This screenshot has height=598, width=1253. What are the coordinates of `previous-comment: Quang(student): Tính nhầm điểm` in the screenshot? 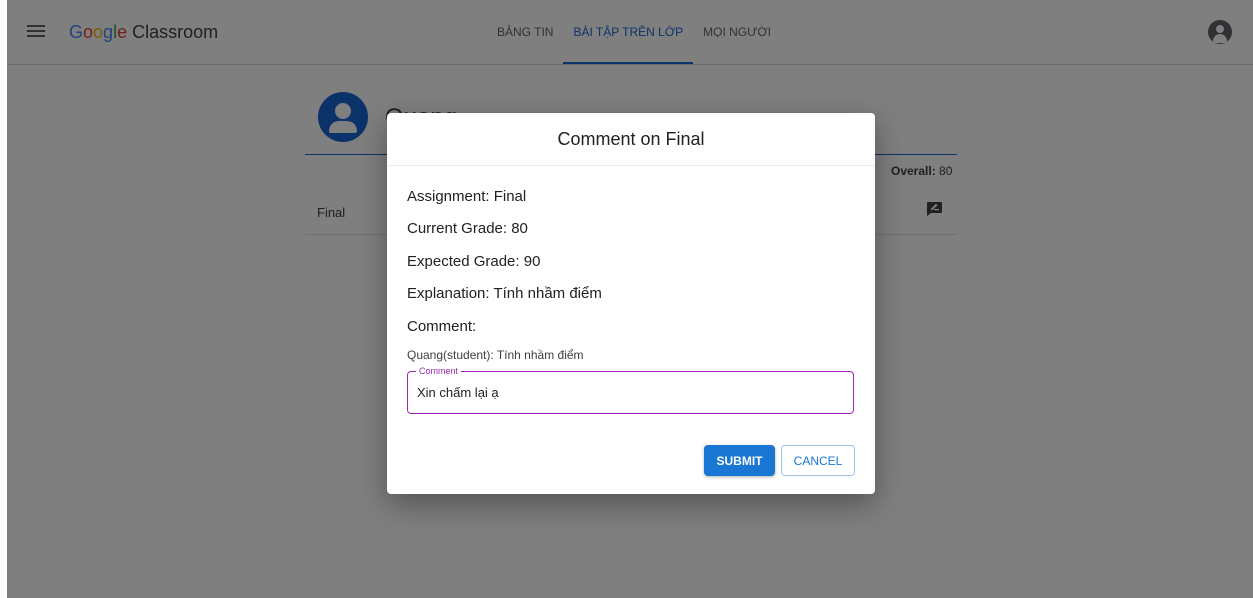 It's located at (495, 355).